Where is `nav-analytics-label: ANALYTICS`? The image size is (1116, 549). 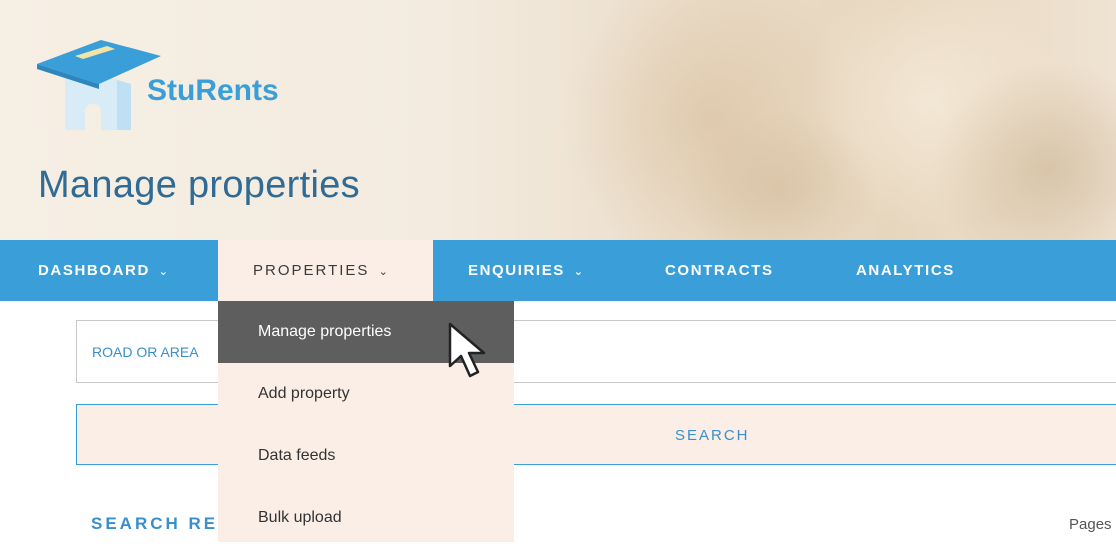 nav-analytics-label: ANALYTICS is located at coordinates (905, 270).